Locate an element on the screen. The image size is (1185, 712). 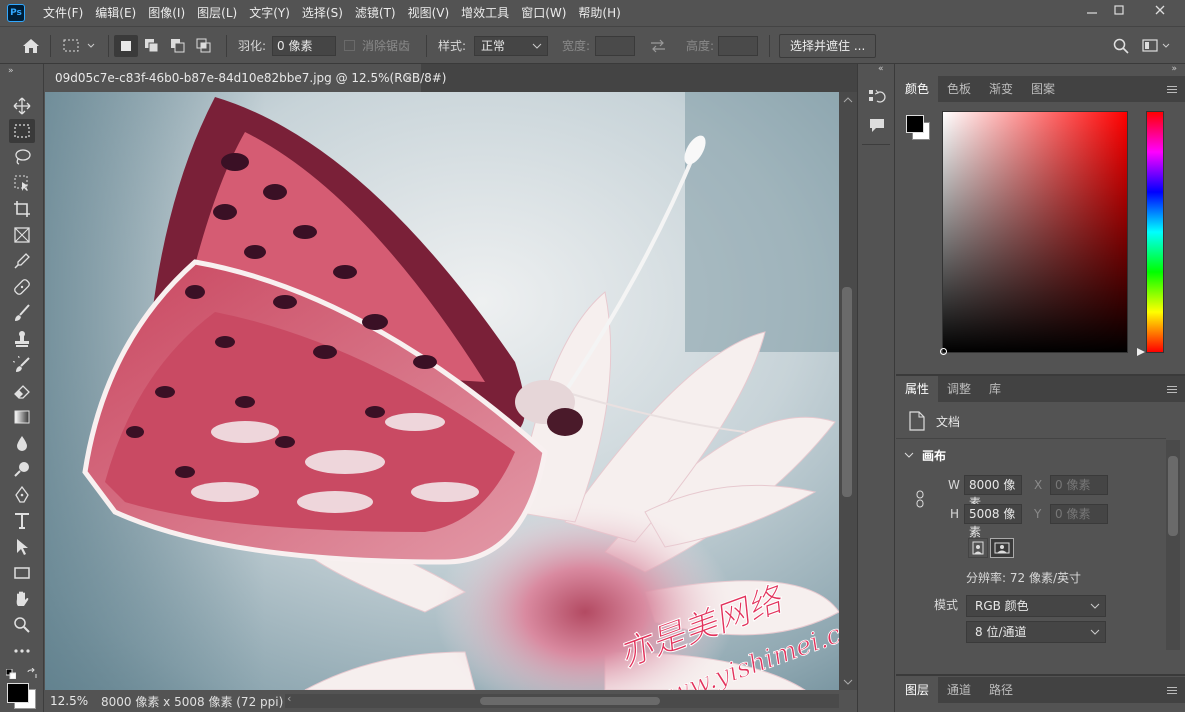
eyedropper-tool is located at coordinates (22, 261).